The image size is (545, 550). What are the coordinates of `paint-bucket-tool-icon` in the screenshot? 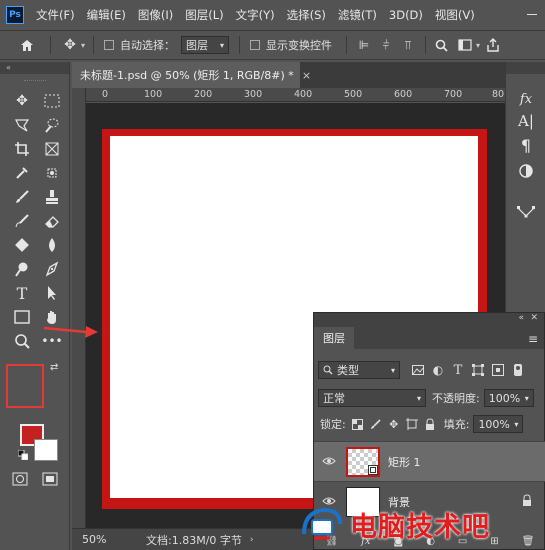 It's located at (22, 245).